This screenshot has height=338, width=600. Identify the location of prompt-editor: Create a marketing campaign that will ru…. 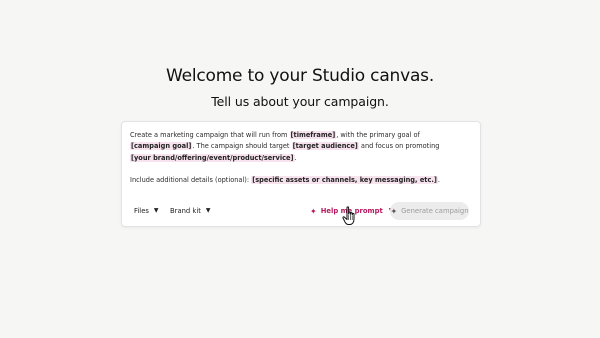
(296, 158).